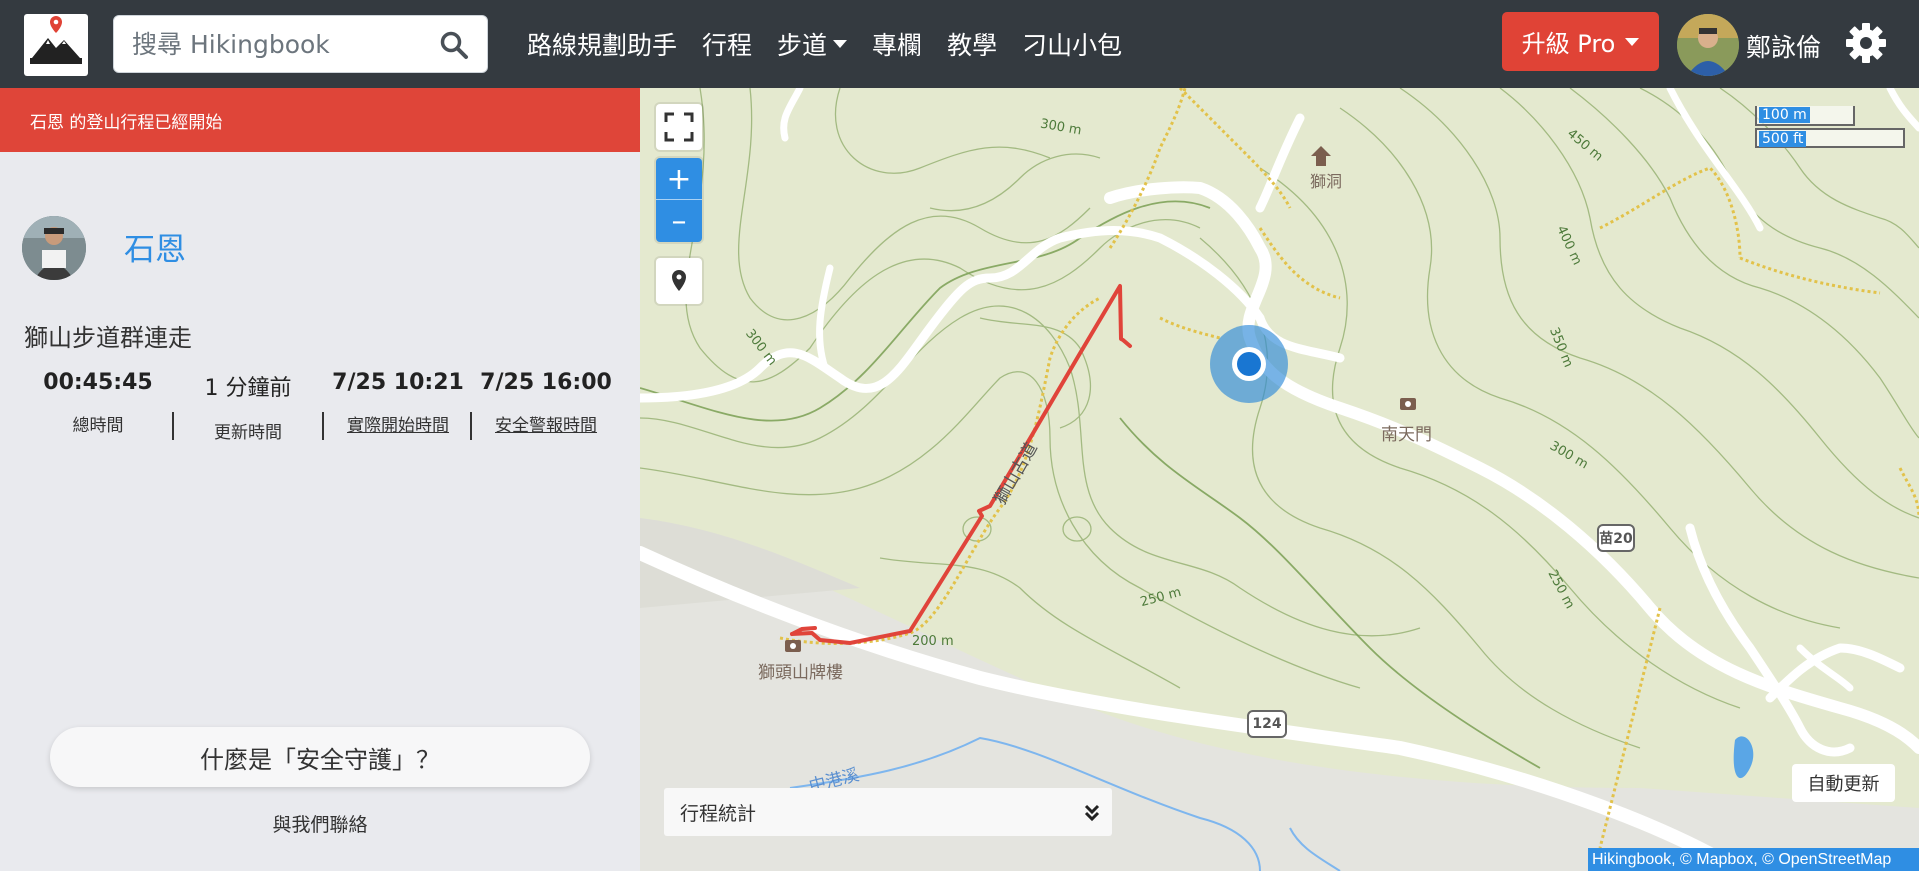 The width and height of the screenshot is (1919, 871). What do you see at coordinates (98, 426) in the screenshot?
I see `stat-label: 總時間` at bounding box center [98, 426].